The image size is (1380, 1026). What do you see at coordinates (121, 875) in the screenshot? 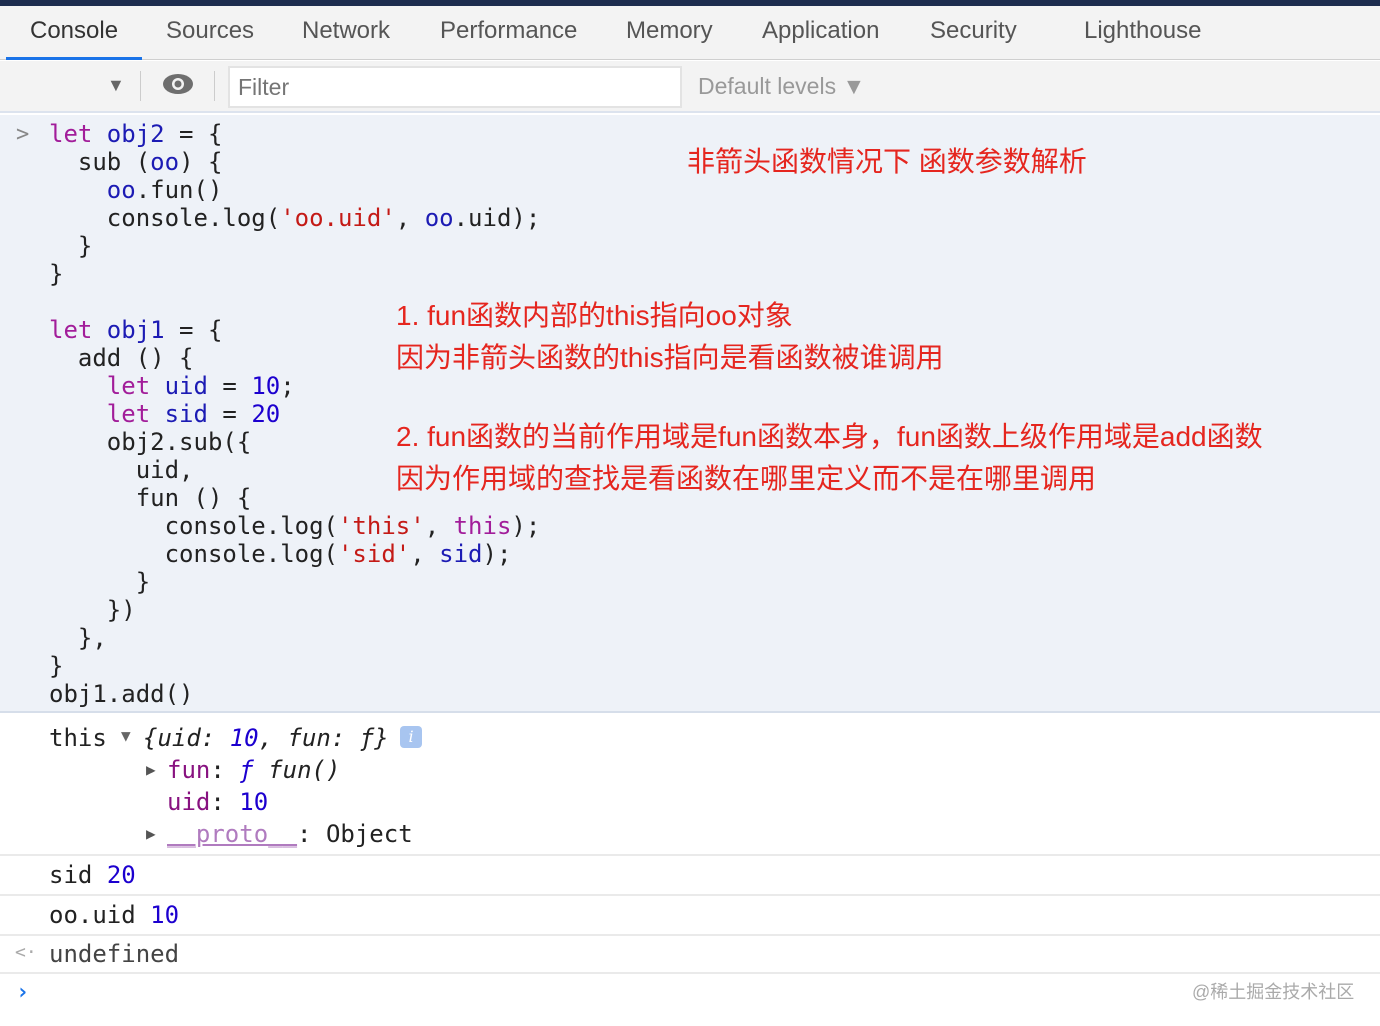
I see `log-value: 20` at bounding box center [121, 875].